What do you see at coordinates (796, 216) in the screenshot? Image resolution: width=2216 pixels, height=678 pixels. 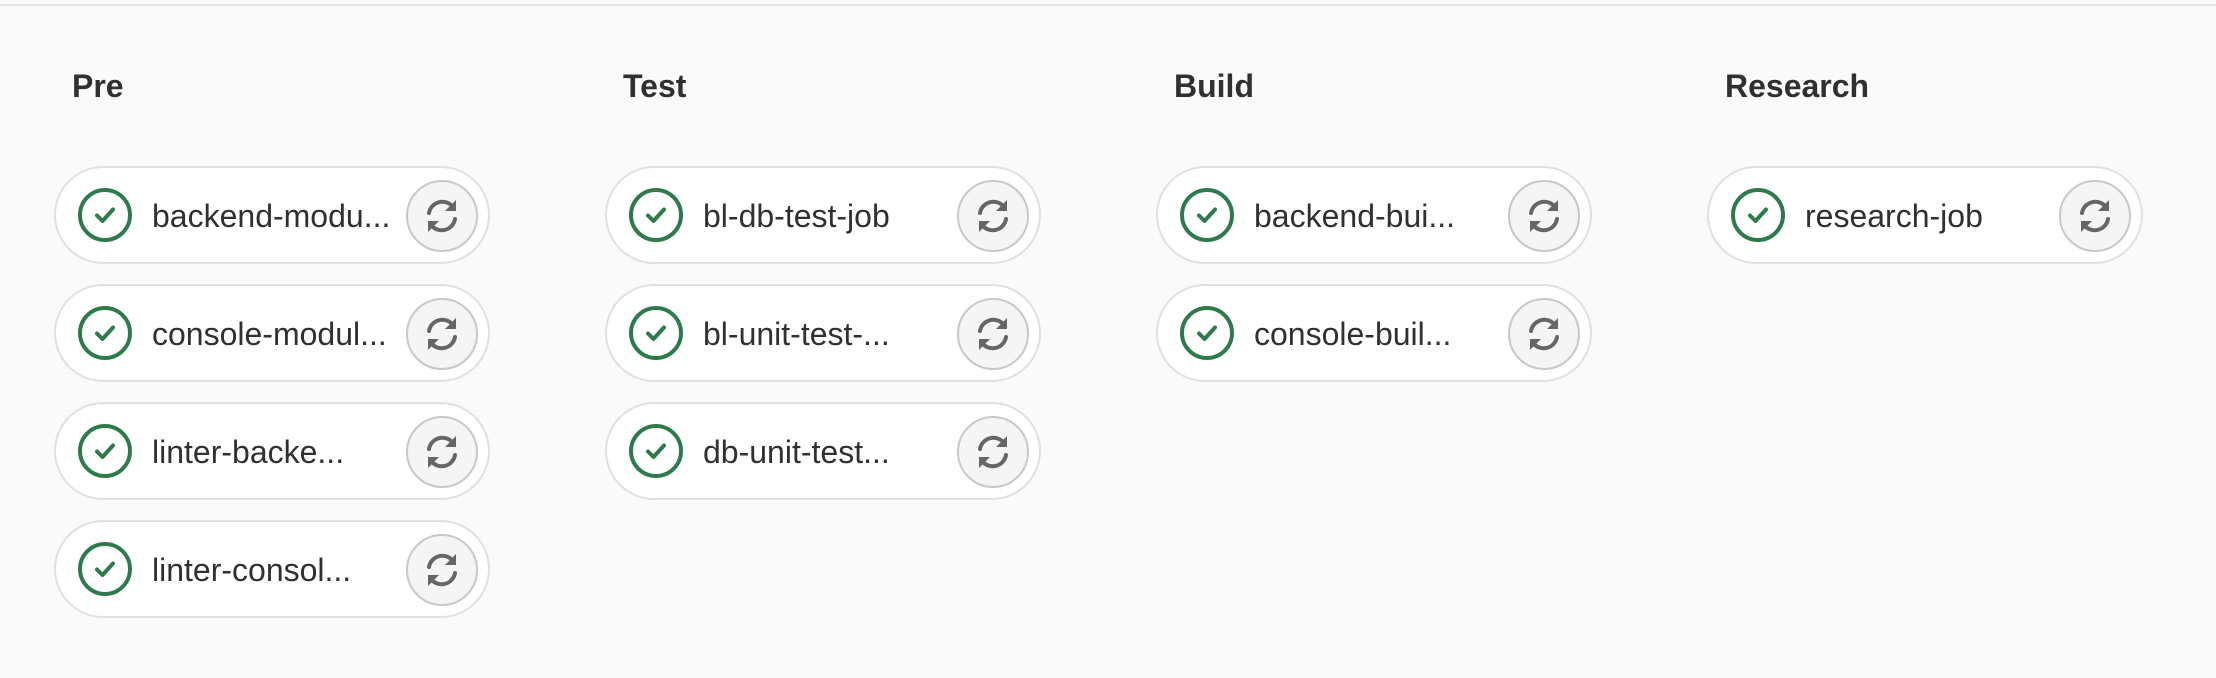 I see `job-name: bl-db-test-job` at bounding box center [796, 216].